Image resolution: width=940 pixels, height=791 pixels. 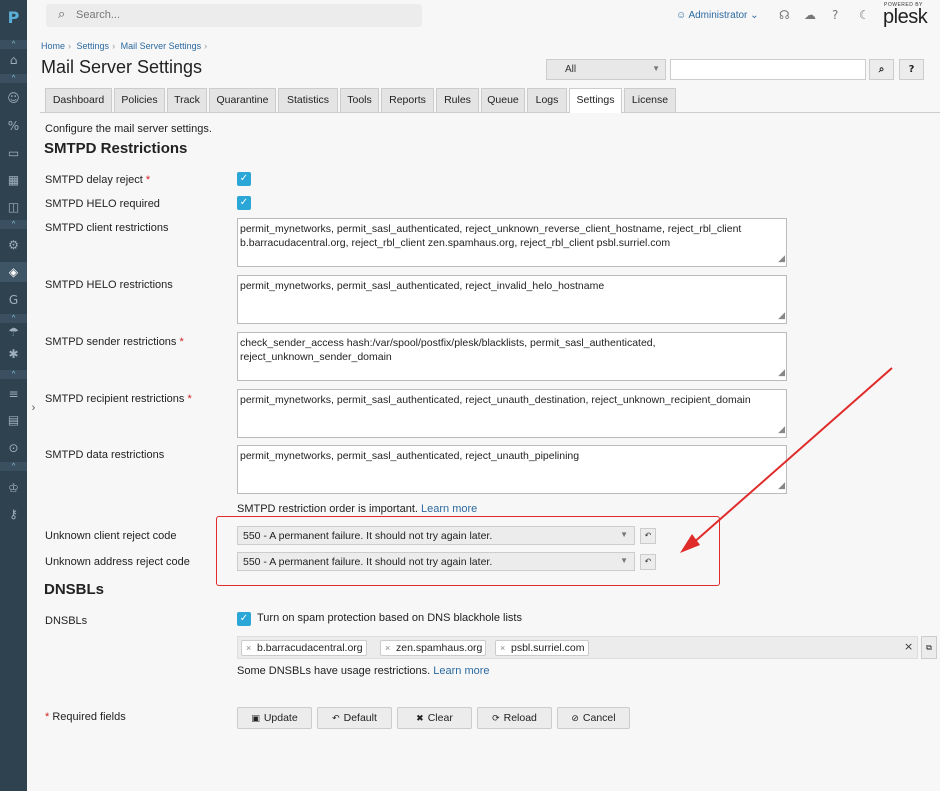 I want to click on smtpd-data-restrictions-label: SMTPD data restrictions, so click(x=105, y=455).